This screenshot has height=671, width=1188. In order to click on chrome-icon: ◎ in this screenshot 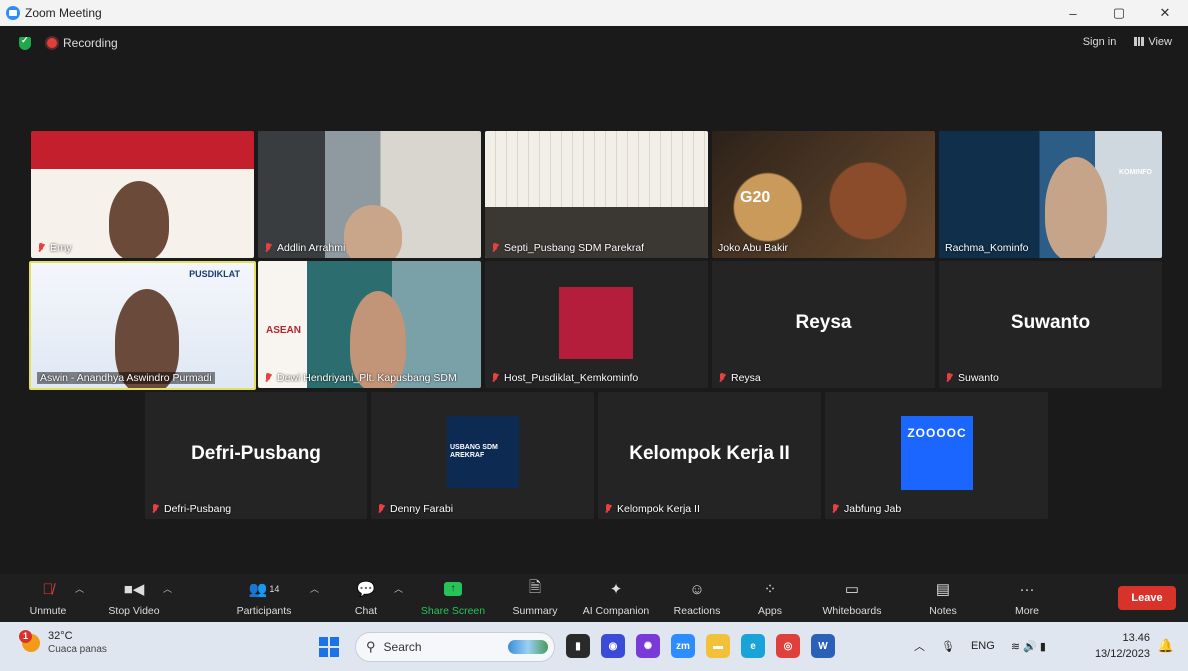, I will do `click(788, 646)`.